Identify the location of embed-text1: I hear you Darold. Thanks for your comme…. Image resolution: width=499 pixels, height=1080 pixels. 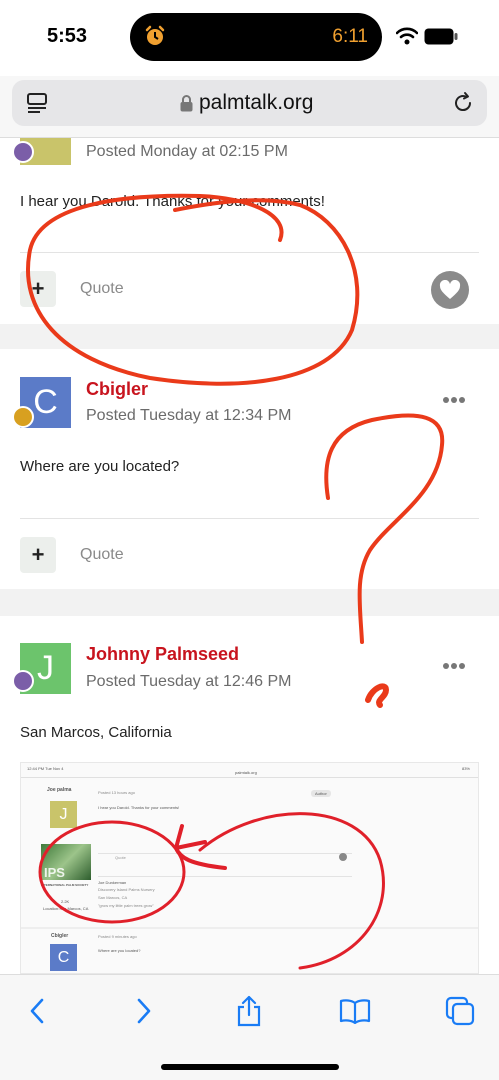
(139, 807).